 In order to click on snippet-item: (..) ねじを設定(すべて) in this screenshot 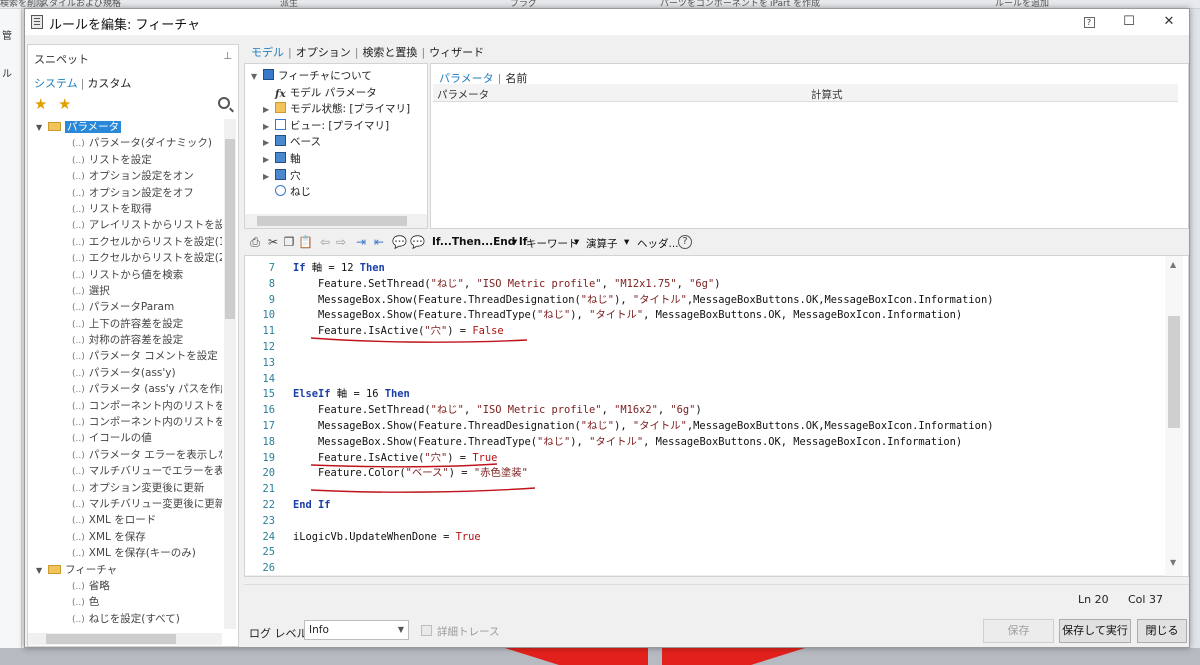, I will do `click(125, 619)`.